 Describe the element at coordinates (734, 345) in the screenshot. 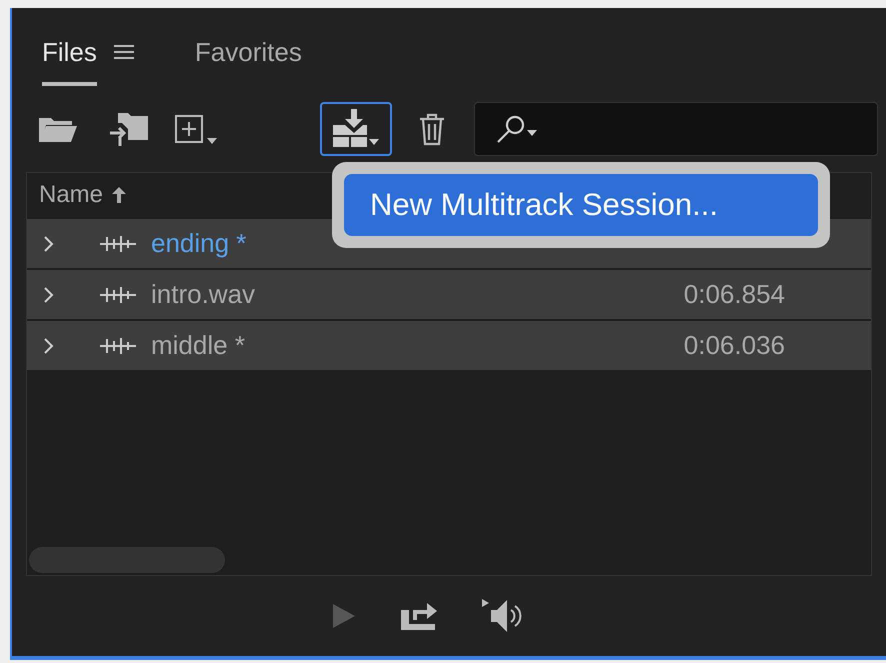

I see `file-duration: 0:06.036` at that location.